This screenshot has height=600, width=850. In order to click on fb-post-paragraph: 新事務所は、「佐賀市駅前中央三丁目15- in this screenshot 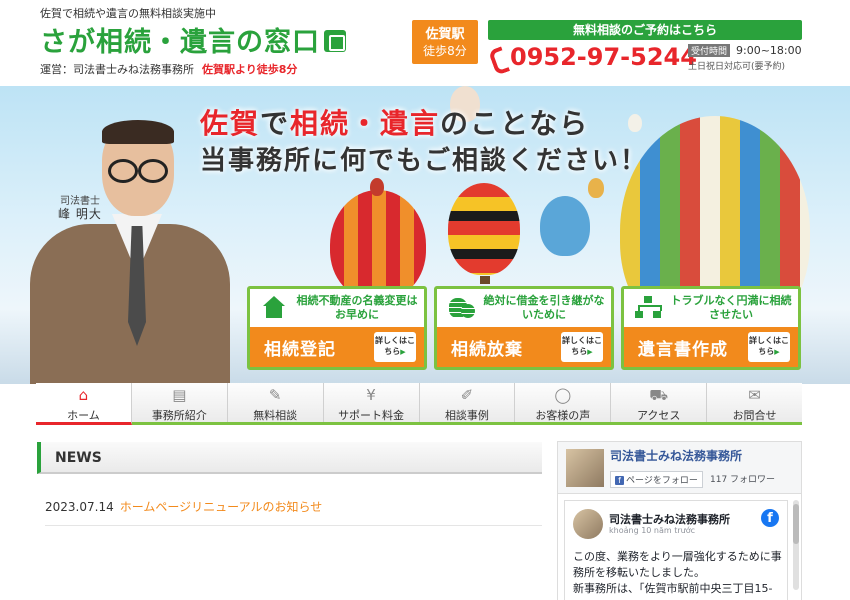, I will do `click(673, 588)`.